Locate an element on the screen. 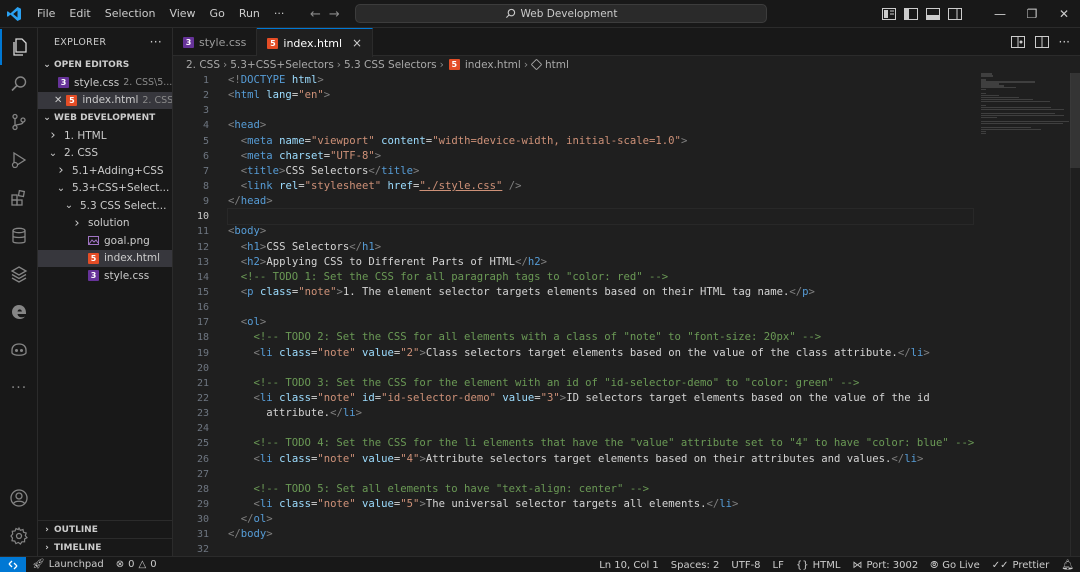 The height and width of the screenshot is (572, 1080). breadcrumb-item: 5.3 CSS Selectors is located at coordinates (390, 65).